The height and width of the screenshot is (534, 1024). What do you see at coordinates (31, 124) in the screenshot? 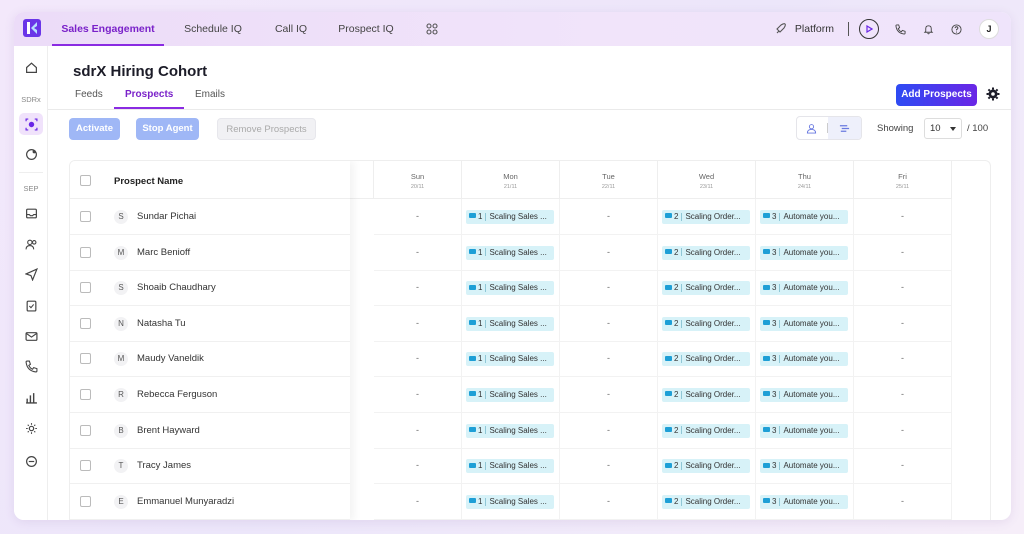
I see `agent-icon` at bounding box center [31, 124].